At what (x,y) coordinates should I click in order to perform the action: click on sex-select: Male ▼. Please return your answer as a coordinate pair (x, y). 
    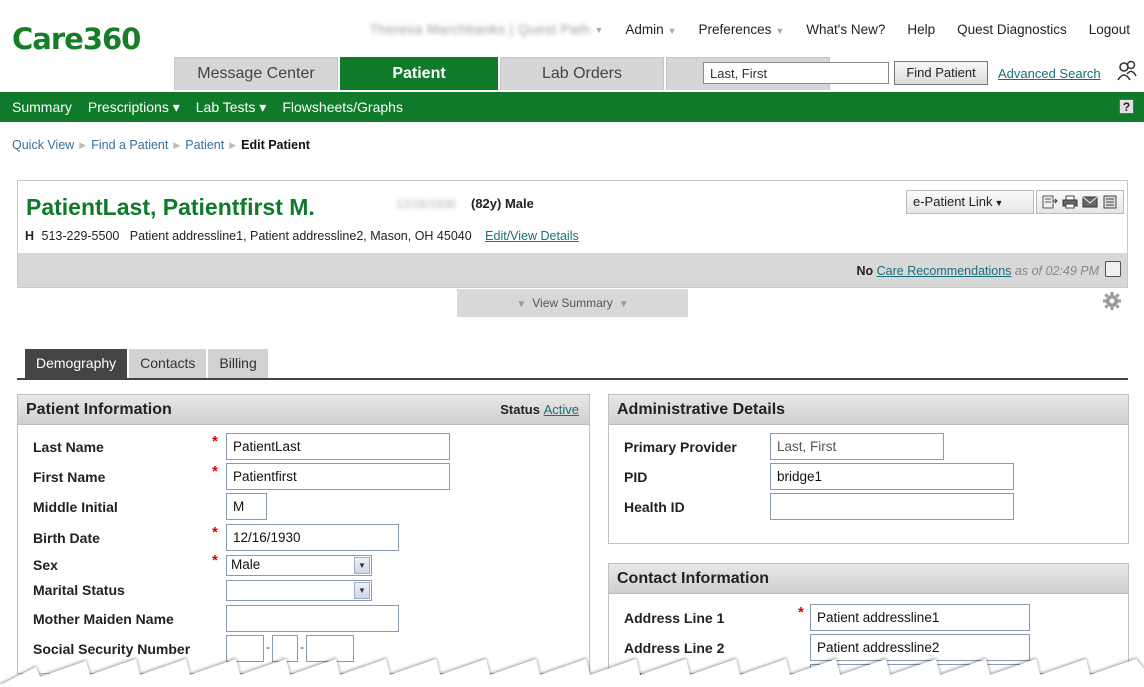
    Looking at the image, I should click on (299, 565).